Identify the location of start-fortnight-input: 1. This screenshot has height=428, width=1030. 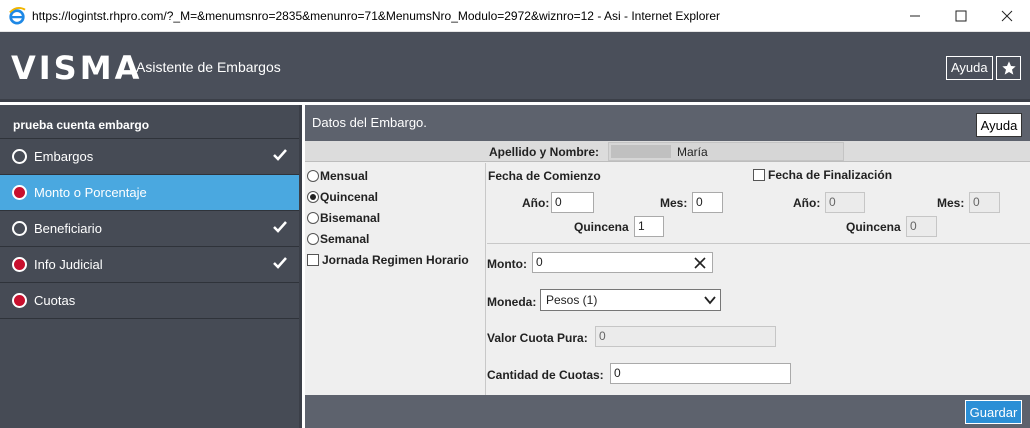
(649, 226).